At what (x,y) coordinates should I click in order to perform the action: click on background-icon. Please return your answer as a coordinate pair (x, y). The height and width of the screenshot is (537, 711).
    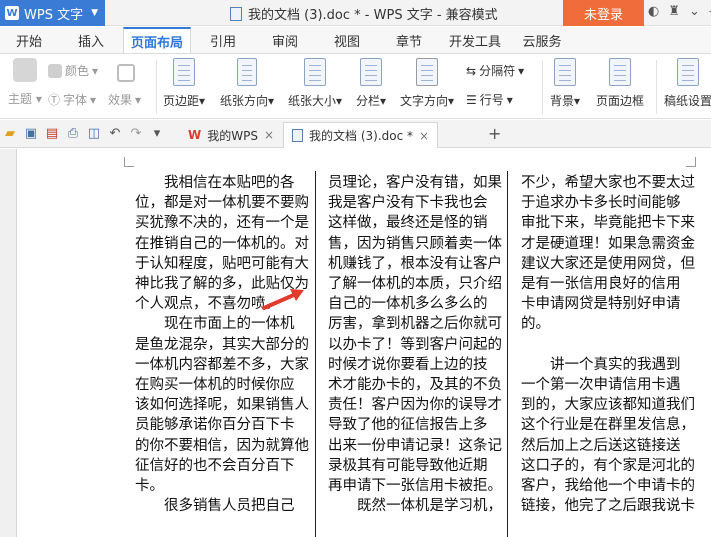
    Looking at the image, I should click on (565, 72).